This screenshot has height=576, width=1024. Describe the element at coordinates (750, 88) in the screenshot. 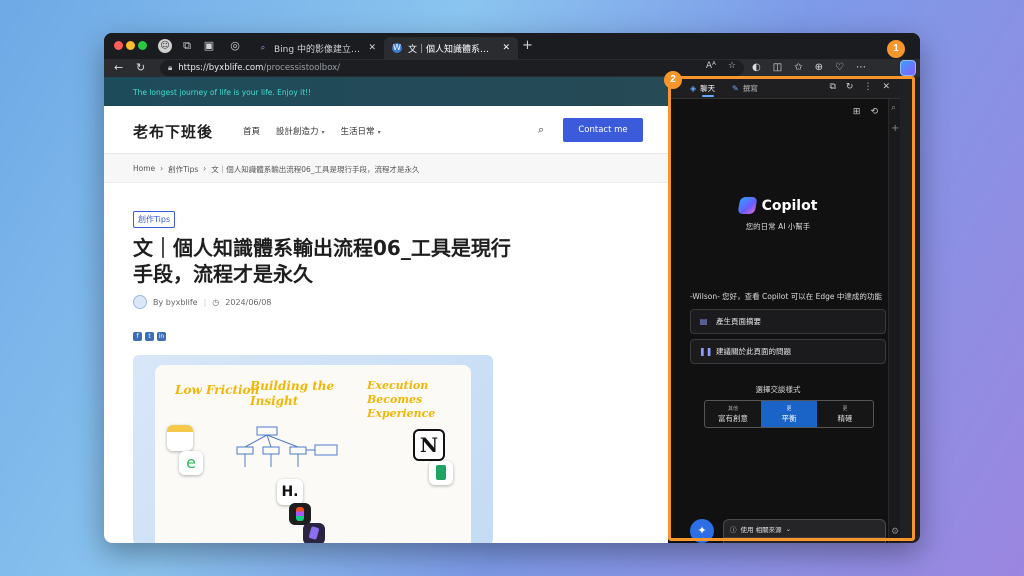

I see `tab-label: 撰寫` at that location.